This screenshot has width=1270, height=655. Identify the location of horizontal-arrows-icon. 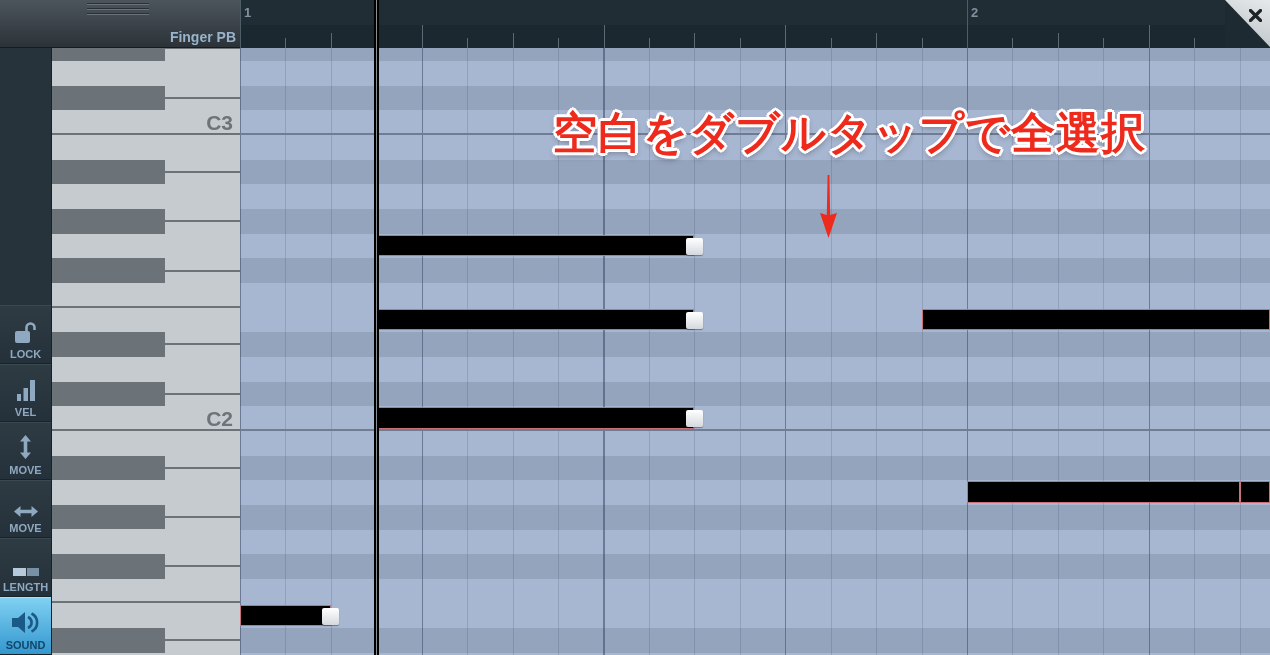
(25, 512).